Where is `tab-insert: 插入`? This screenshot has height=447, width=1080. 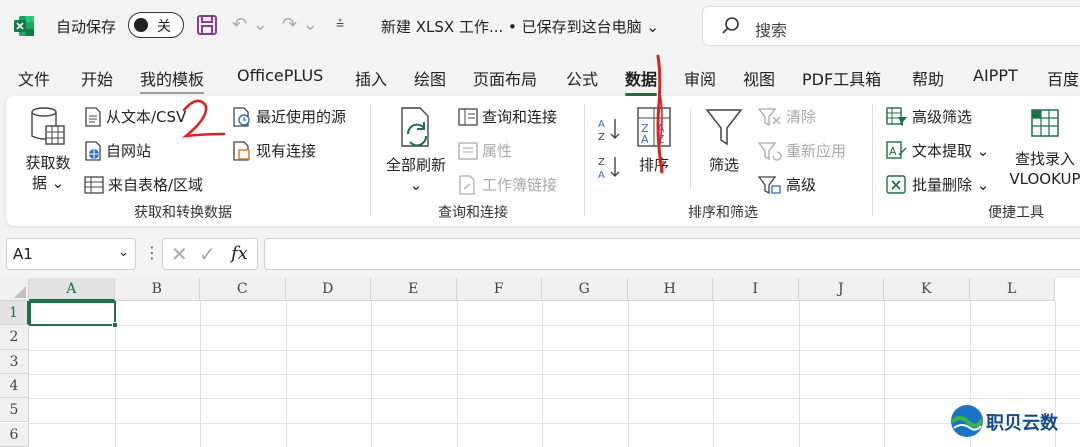
tab-insert: 插入 is located at coordinates (371, 78).